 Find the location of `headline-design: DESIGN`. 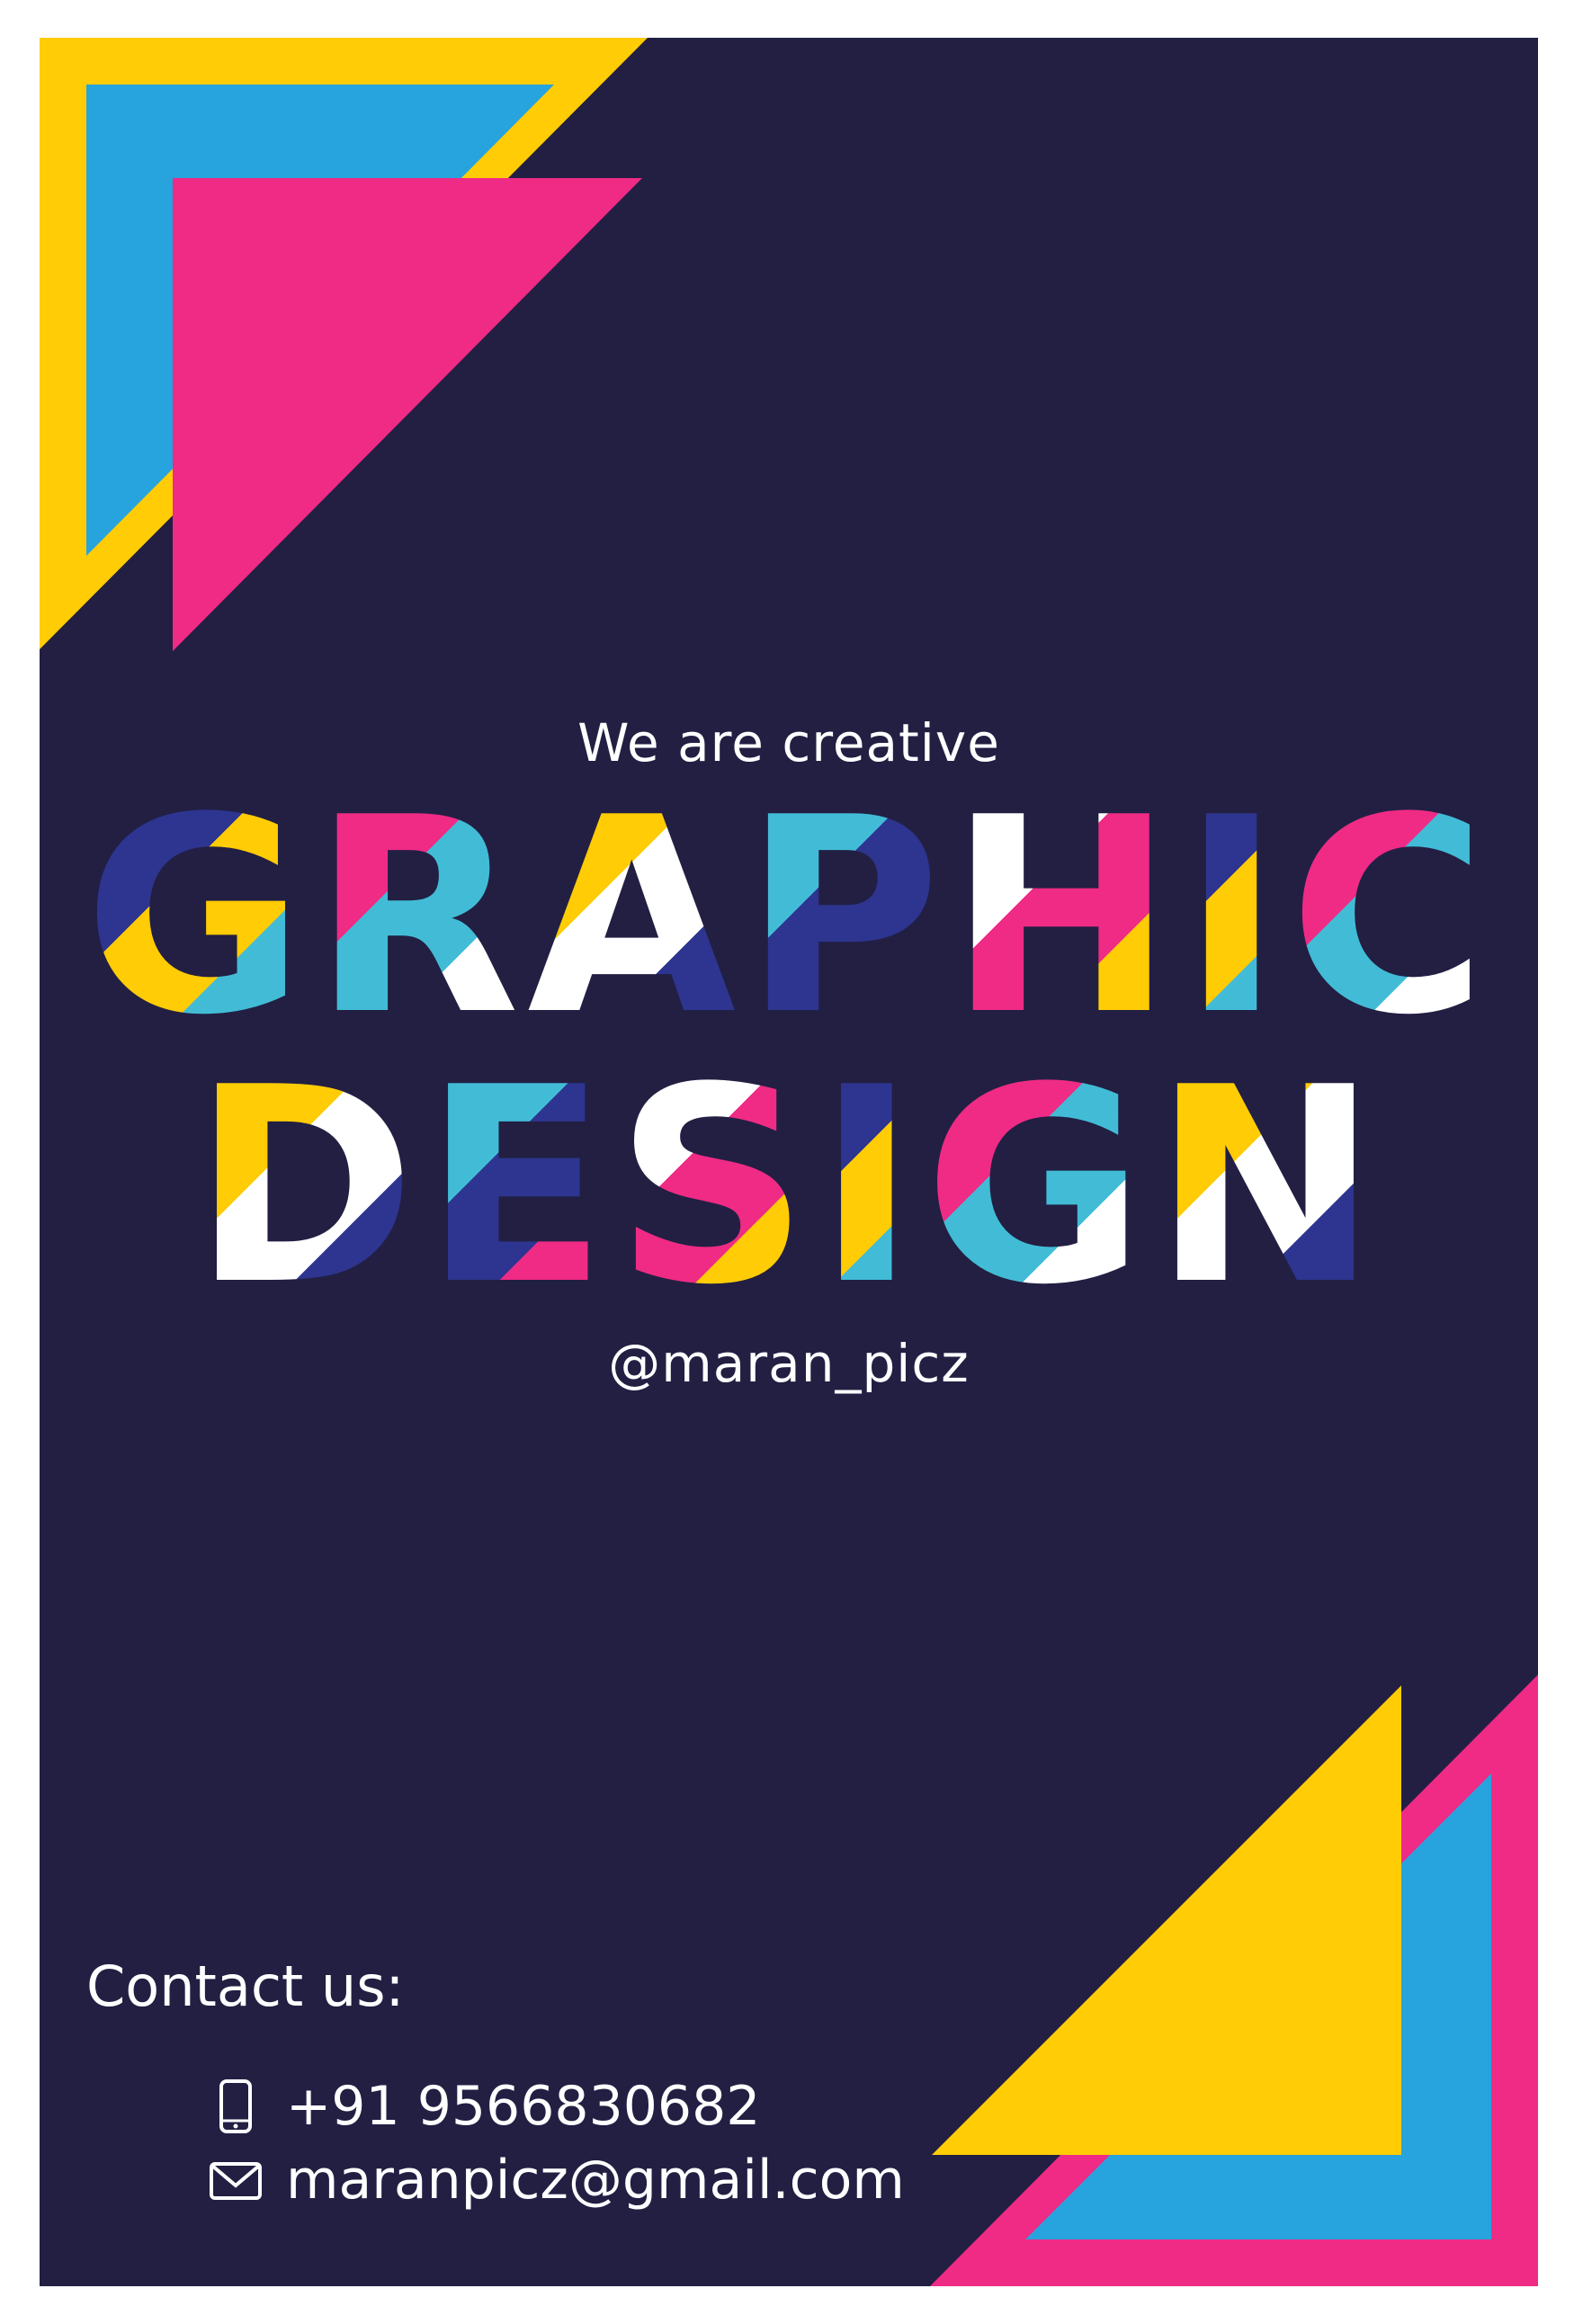

headline-design: DESIGN is located at coordinates (789, 1187).